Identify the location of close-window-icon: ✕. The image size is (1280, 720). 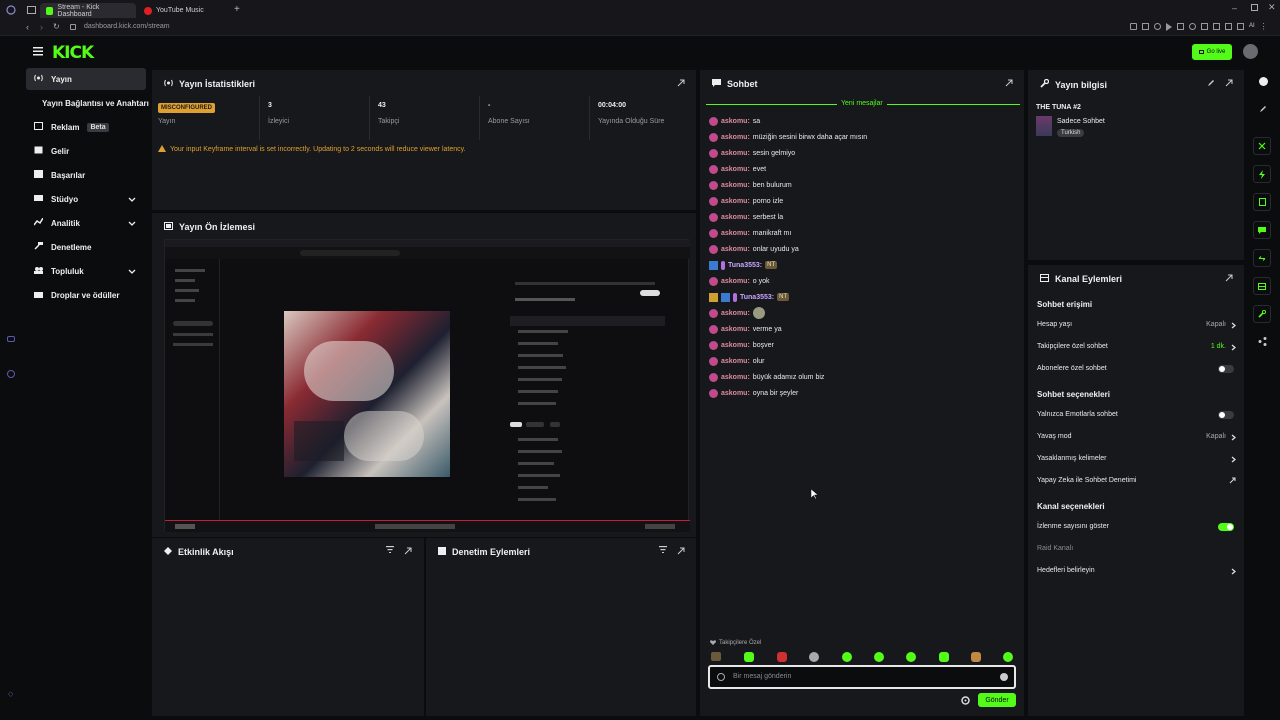
(1272, 7).